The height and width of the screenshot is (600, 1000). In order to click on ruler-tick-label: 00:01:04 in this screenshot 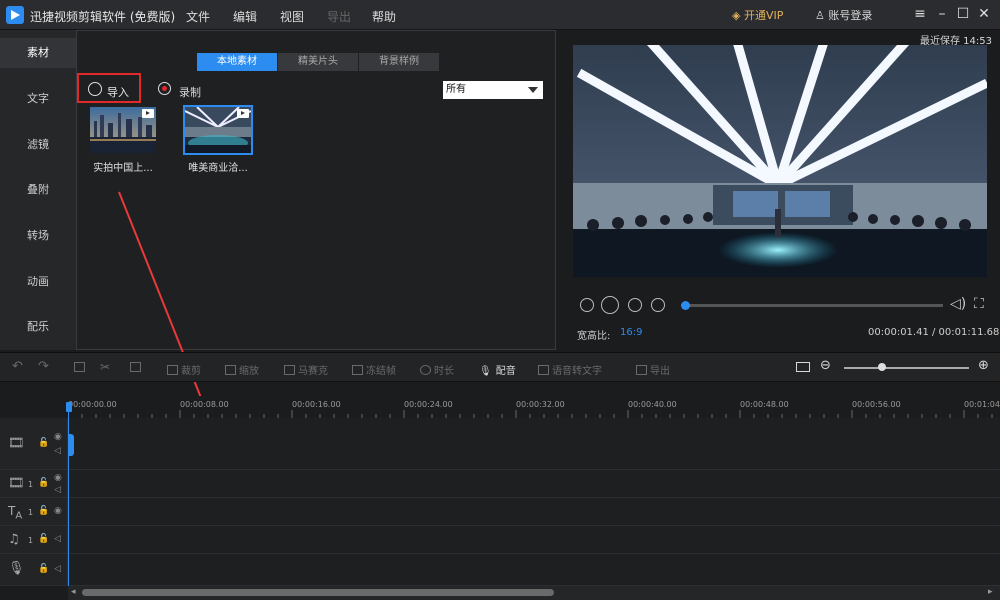, I will do `click(982, 404)`.